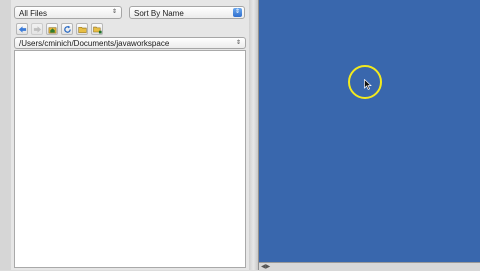 The height and width of the screenshot is (271, 480). What do you see at coordinates (254, 135) in the screenshot?
I see `split-pane-divider` at bounding box center [254, 135].